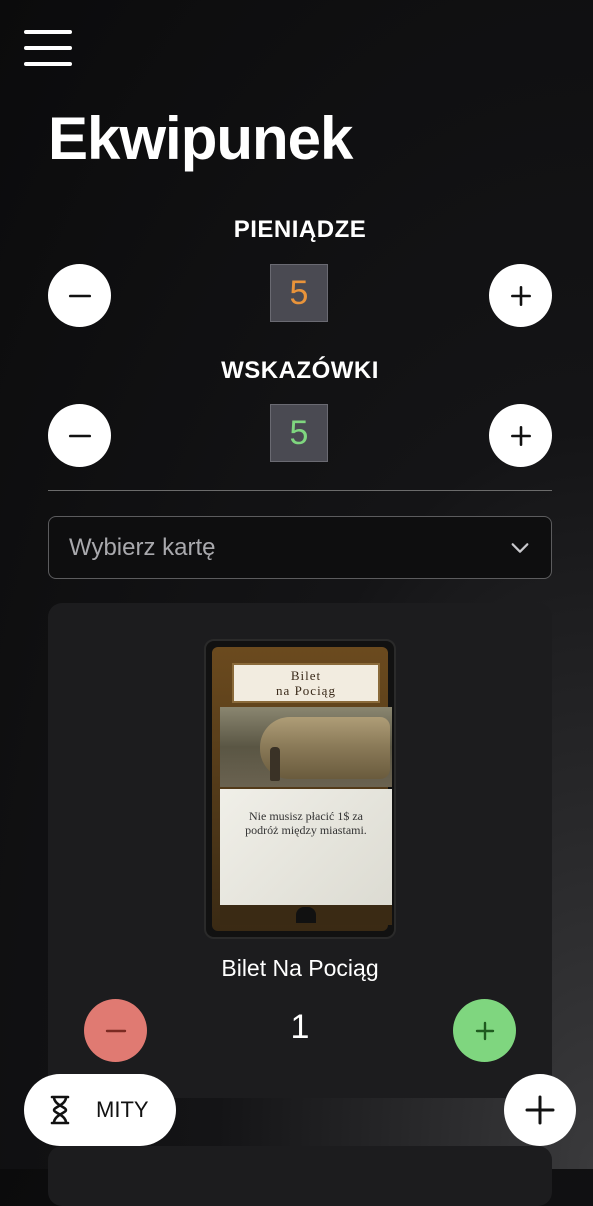 This screenshot has height=1206, width=593. I want to click on add-button, so click(540, 1110).